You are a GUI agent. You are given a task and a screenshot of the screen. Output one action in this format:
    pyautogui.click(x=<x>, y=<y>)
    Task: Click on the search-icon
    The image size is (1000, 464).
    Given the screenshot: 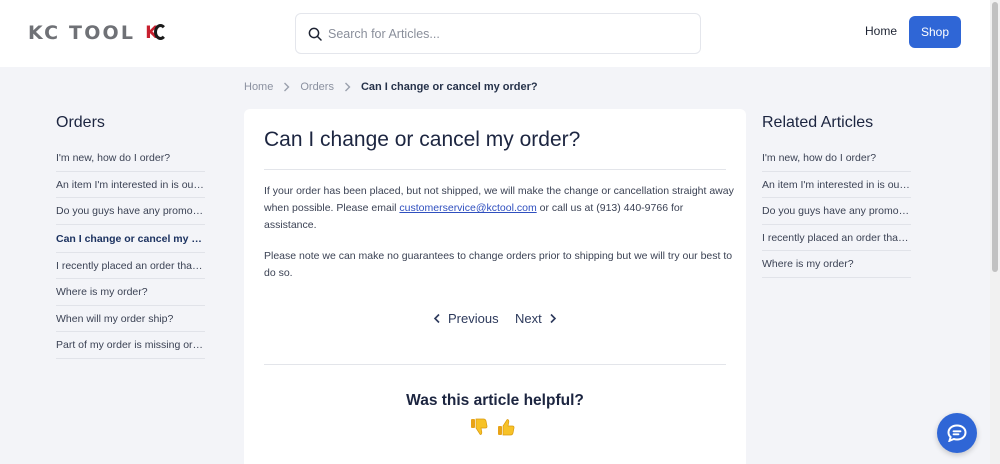 What is the action you would take?
    pyautogui.click(x=315, y=34)
    